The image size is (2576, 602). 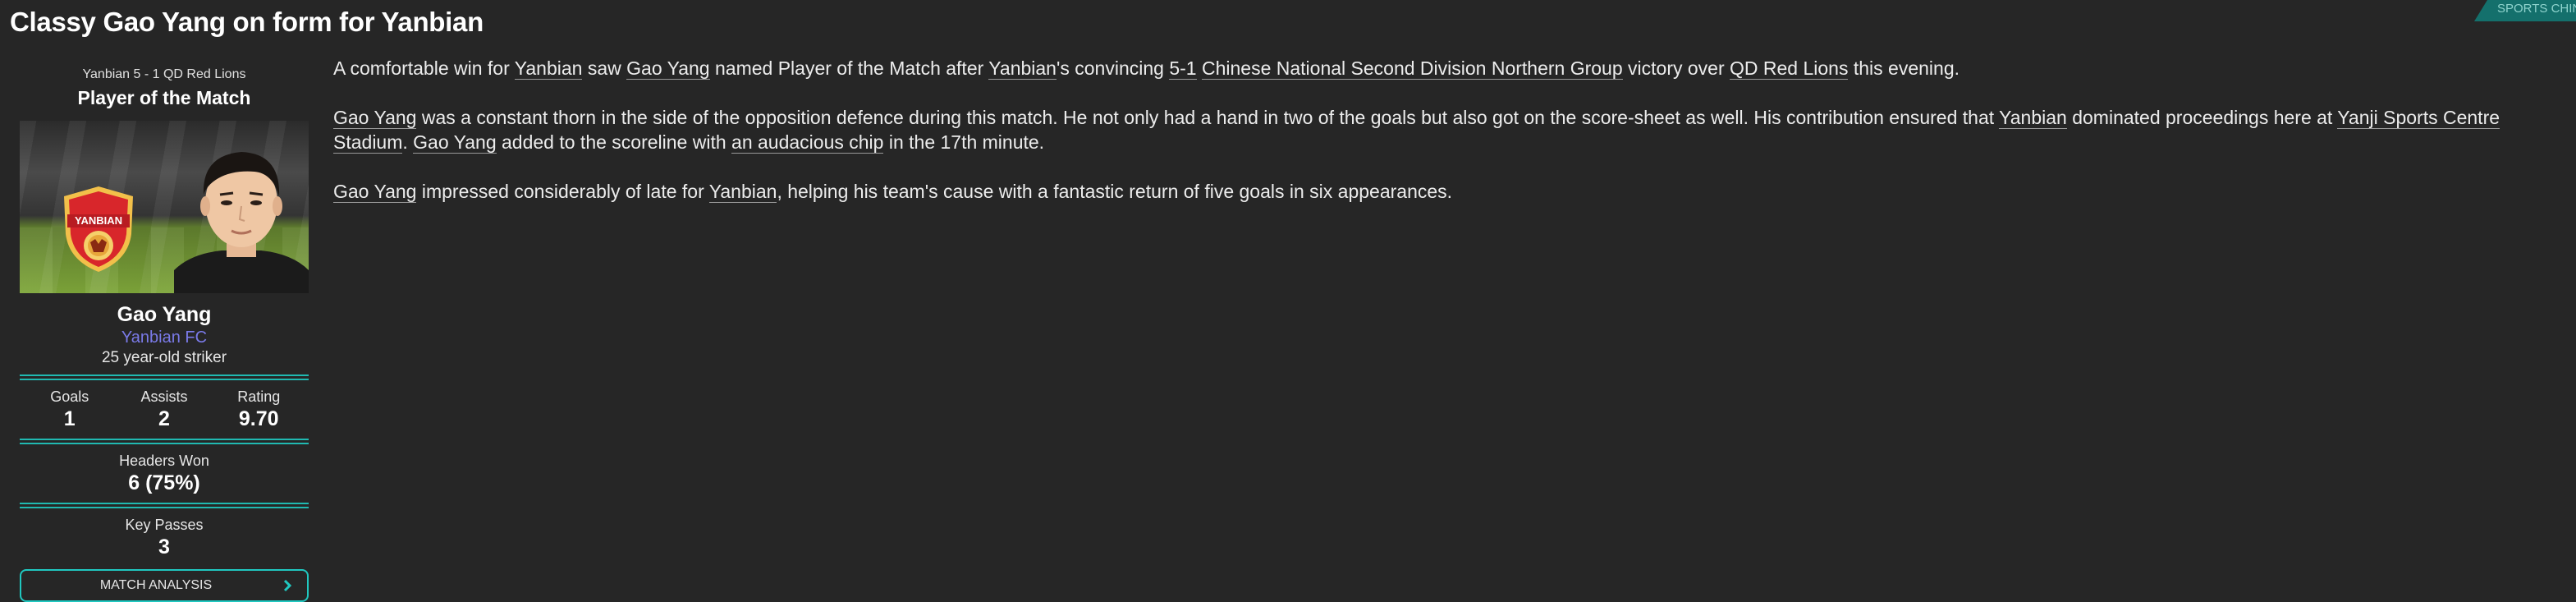 What do you see at coordinates (808, 142) in the screenshot?
I see `goal-highlight-link: an audacious chip` at bounding box center [808, 142].